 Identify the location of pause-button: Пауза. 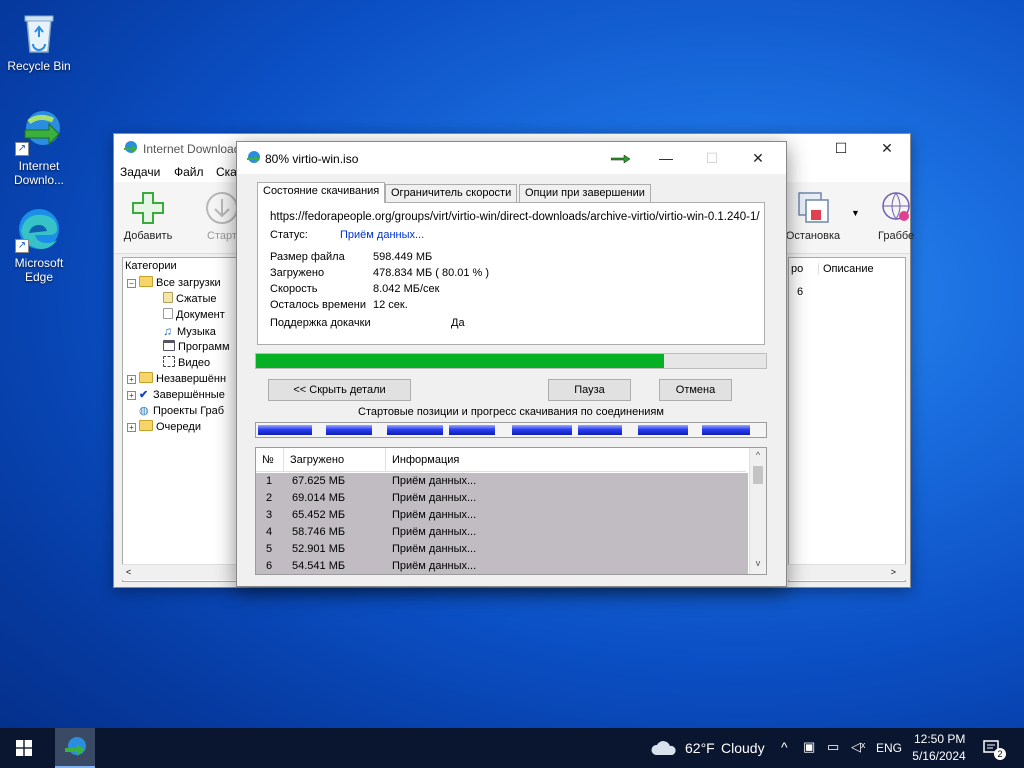
(589, 390).